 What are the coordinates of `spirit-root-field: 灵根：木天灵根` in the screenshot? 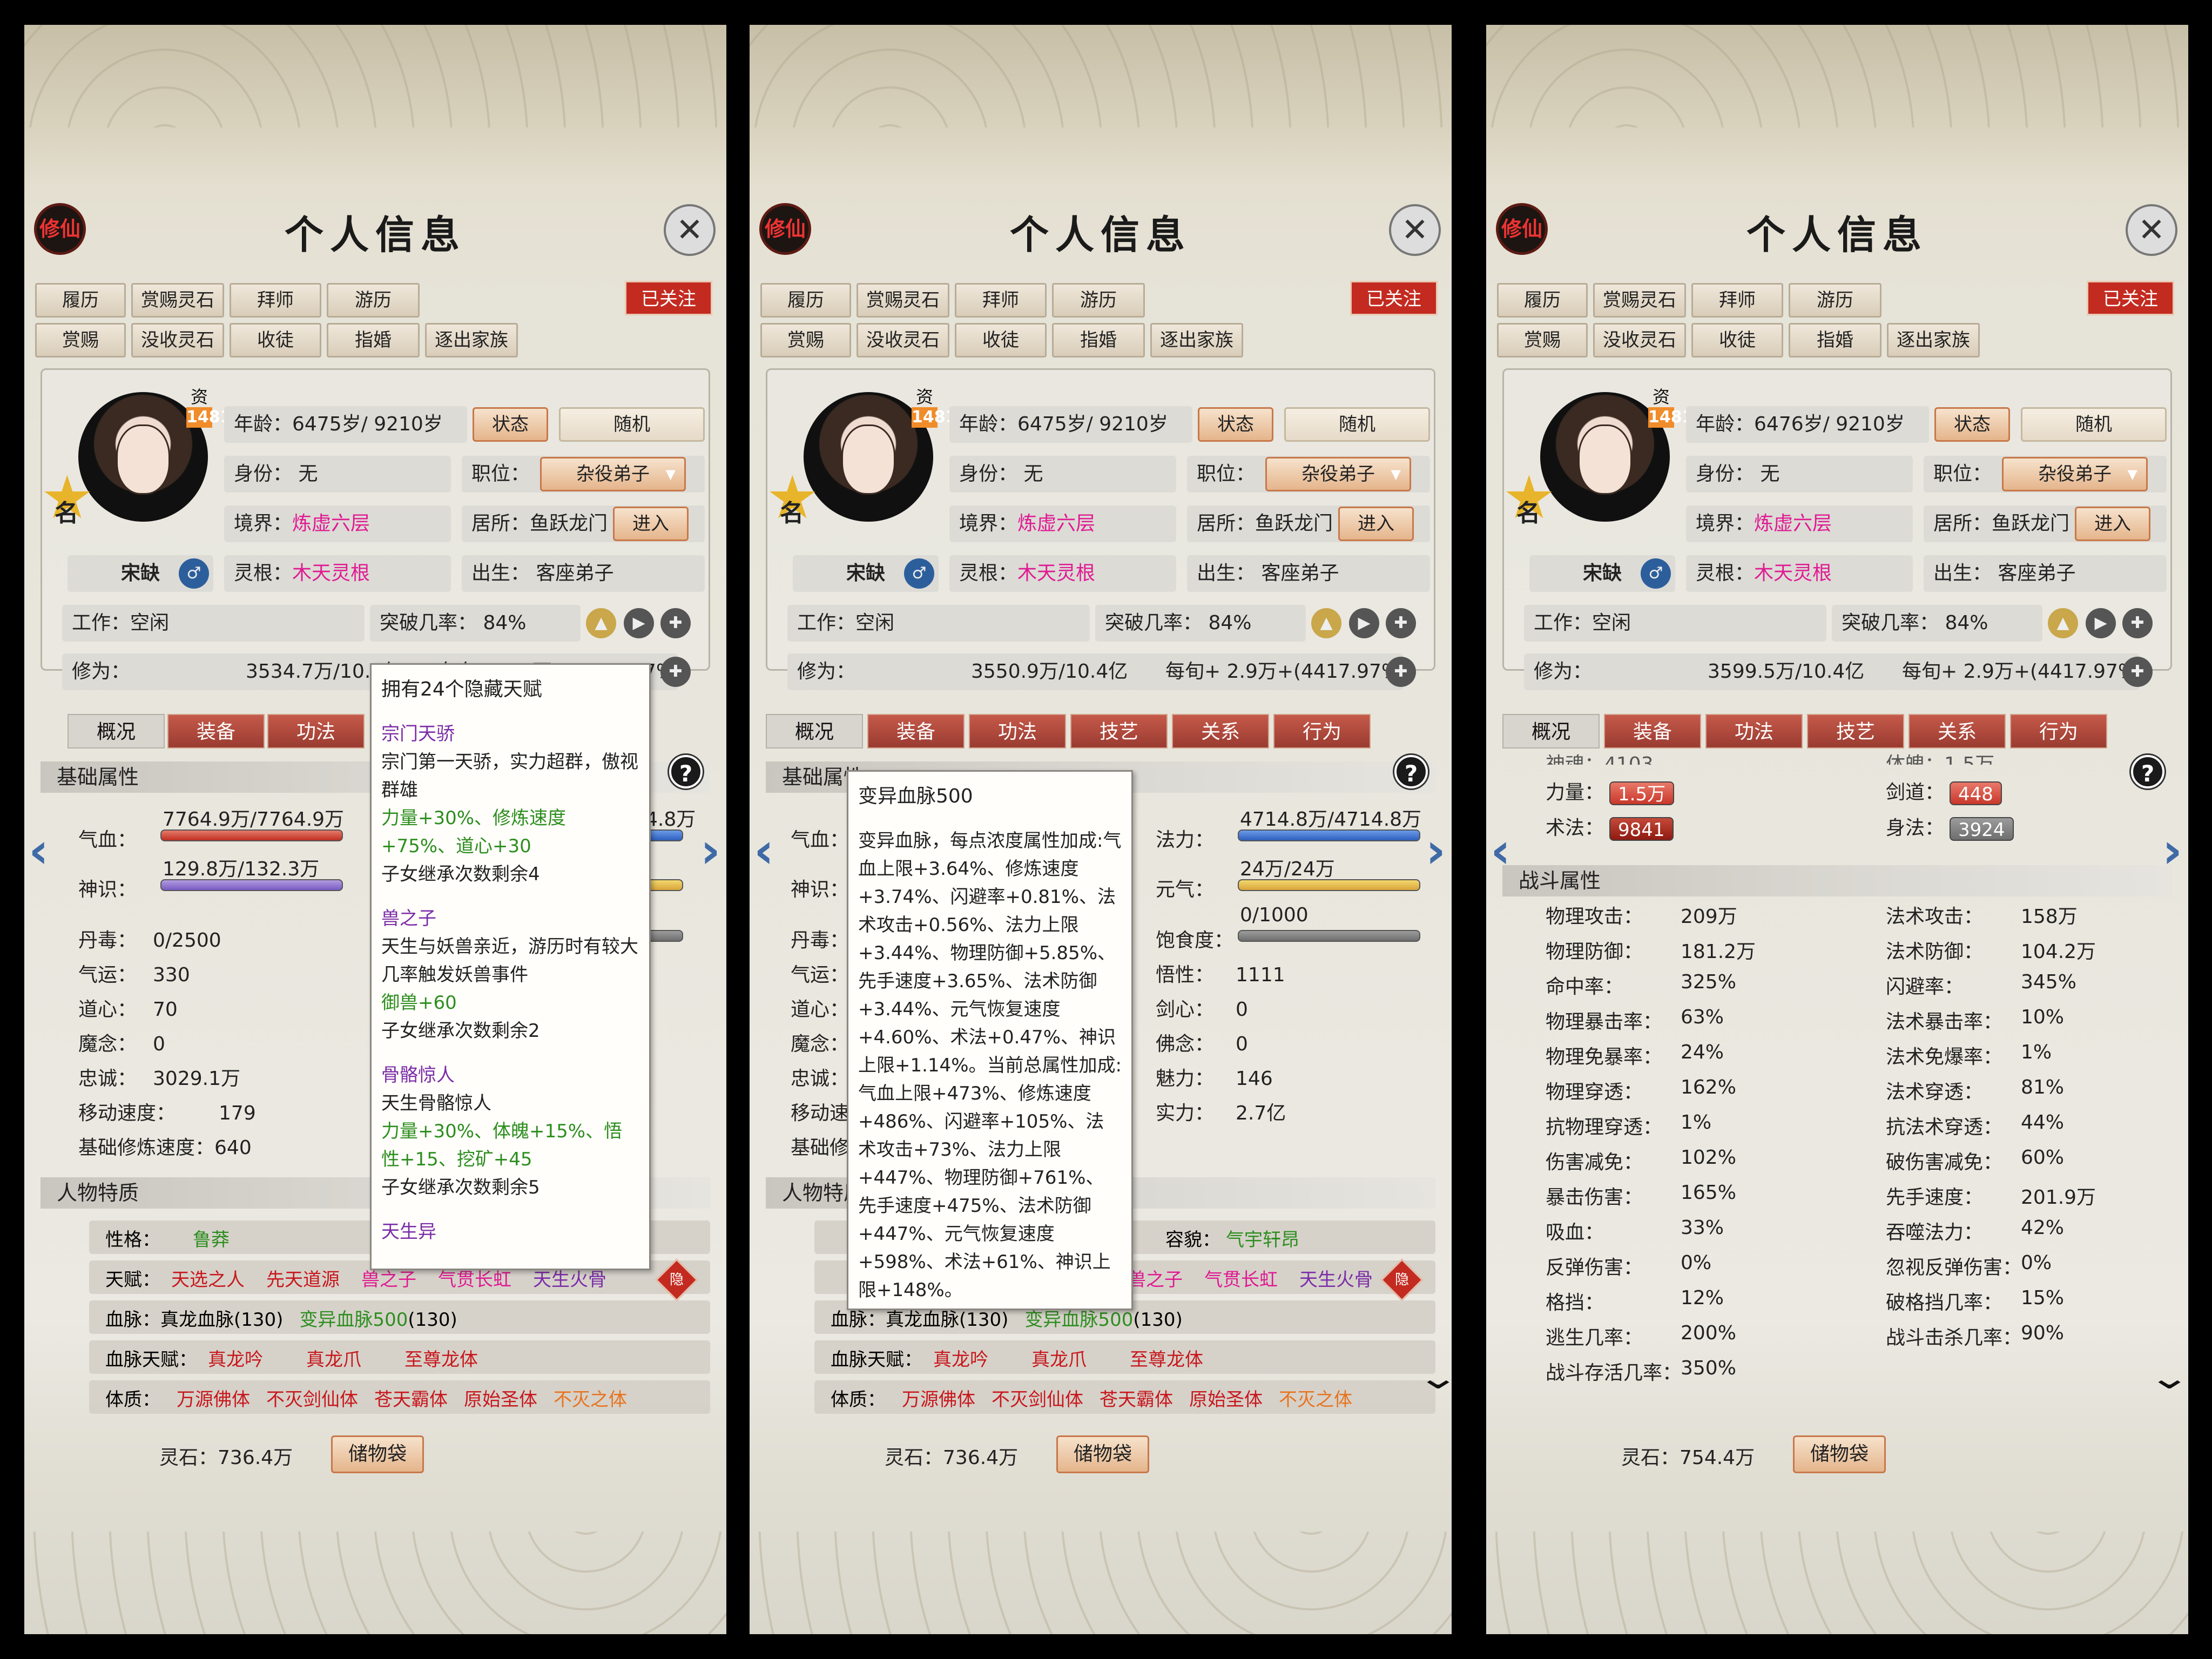 It's located at (337, 573).